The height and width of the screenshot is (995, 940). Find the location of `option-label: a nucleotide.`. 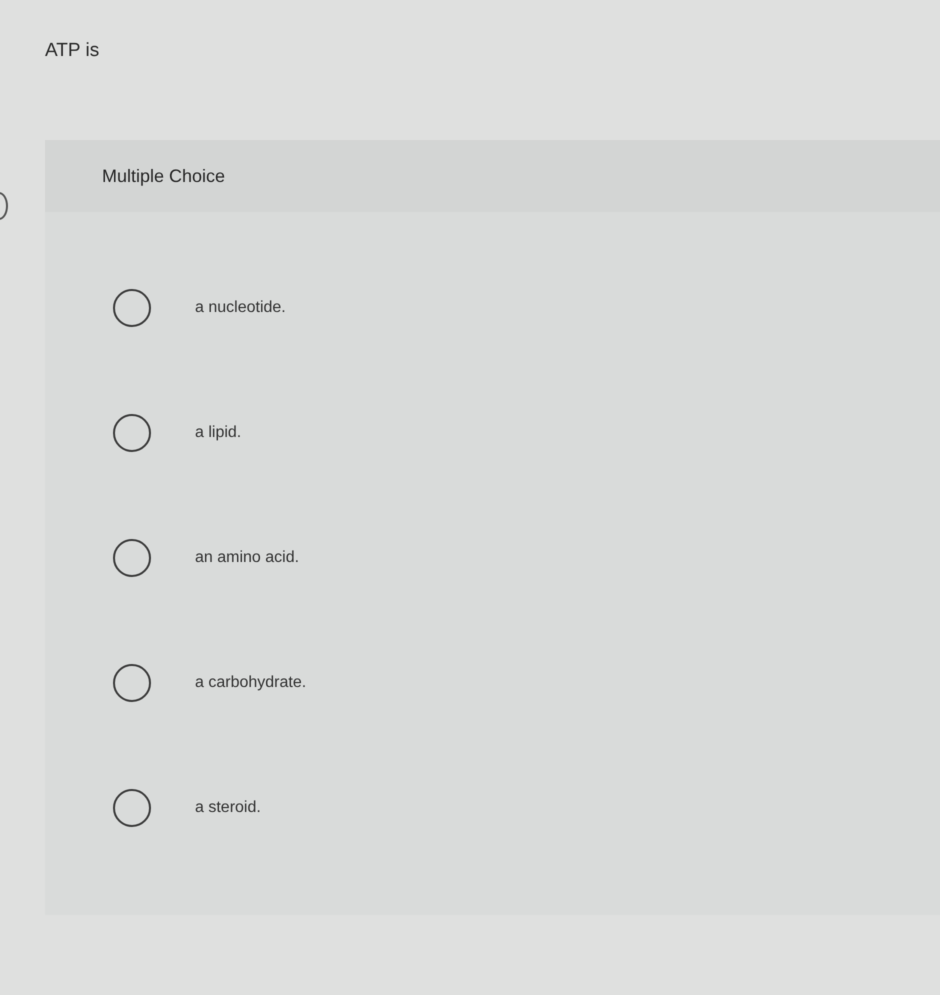

option-label: a nucleotide. is located at coordinates (240, 307).